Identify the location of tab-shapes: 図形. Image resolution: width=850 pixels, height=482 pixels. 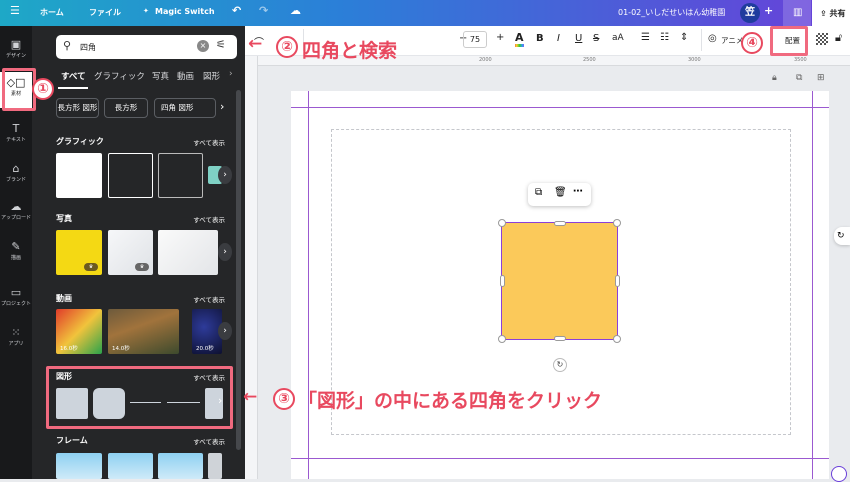
(211, 76).